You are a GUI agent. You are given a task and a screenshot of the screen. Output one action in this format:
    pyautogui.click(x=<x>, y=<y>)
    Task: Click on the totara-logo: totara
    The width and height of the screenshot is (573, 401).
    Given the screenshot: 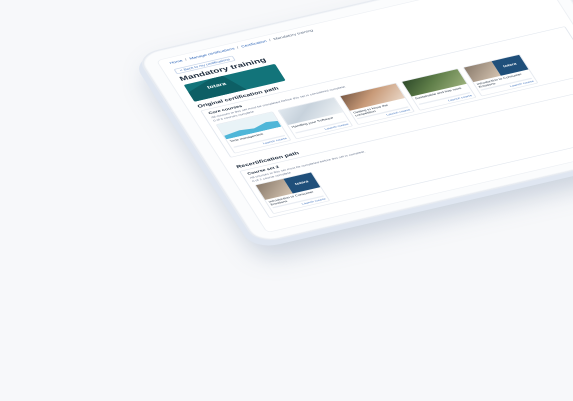 What is the action you would take?
    pyautogui.click(x=217, y=86)
    